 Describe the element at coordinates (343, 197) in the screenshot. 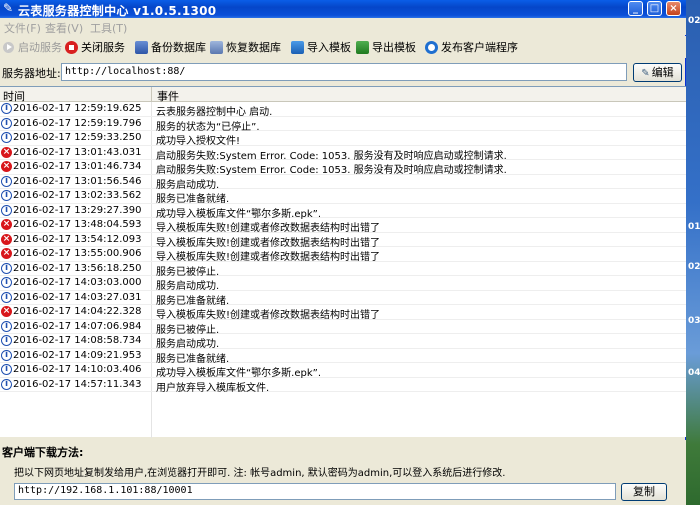

I see `log-row: i 2016-02-17 13:02:33.562 服务已准备就绪.` at that location.